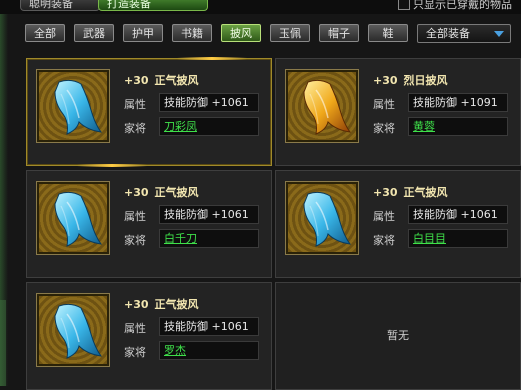 The height and width of the screenshot is (390, 521). I want to click on empty-equipment-slot: 暂无, so click(398, 336).